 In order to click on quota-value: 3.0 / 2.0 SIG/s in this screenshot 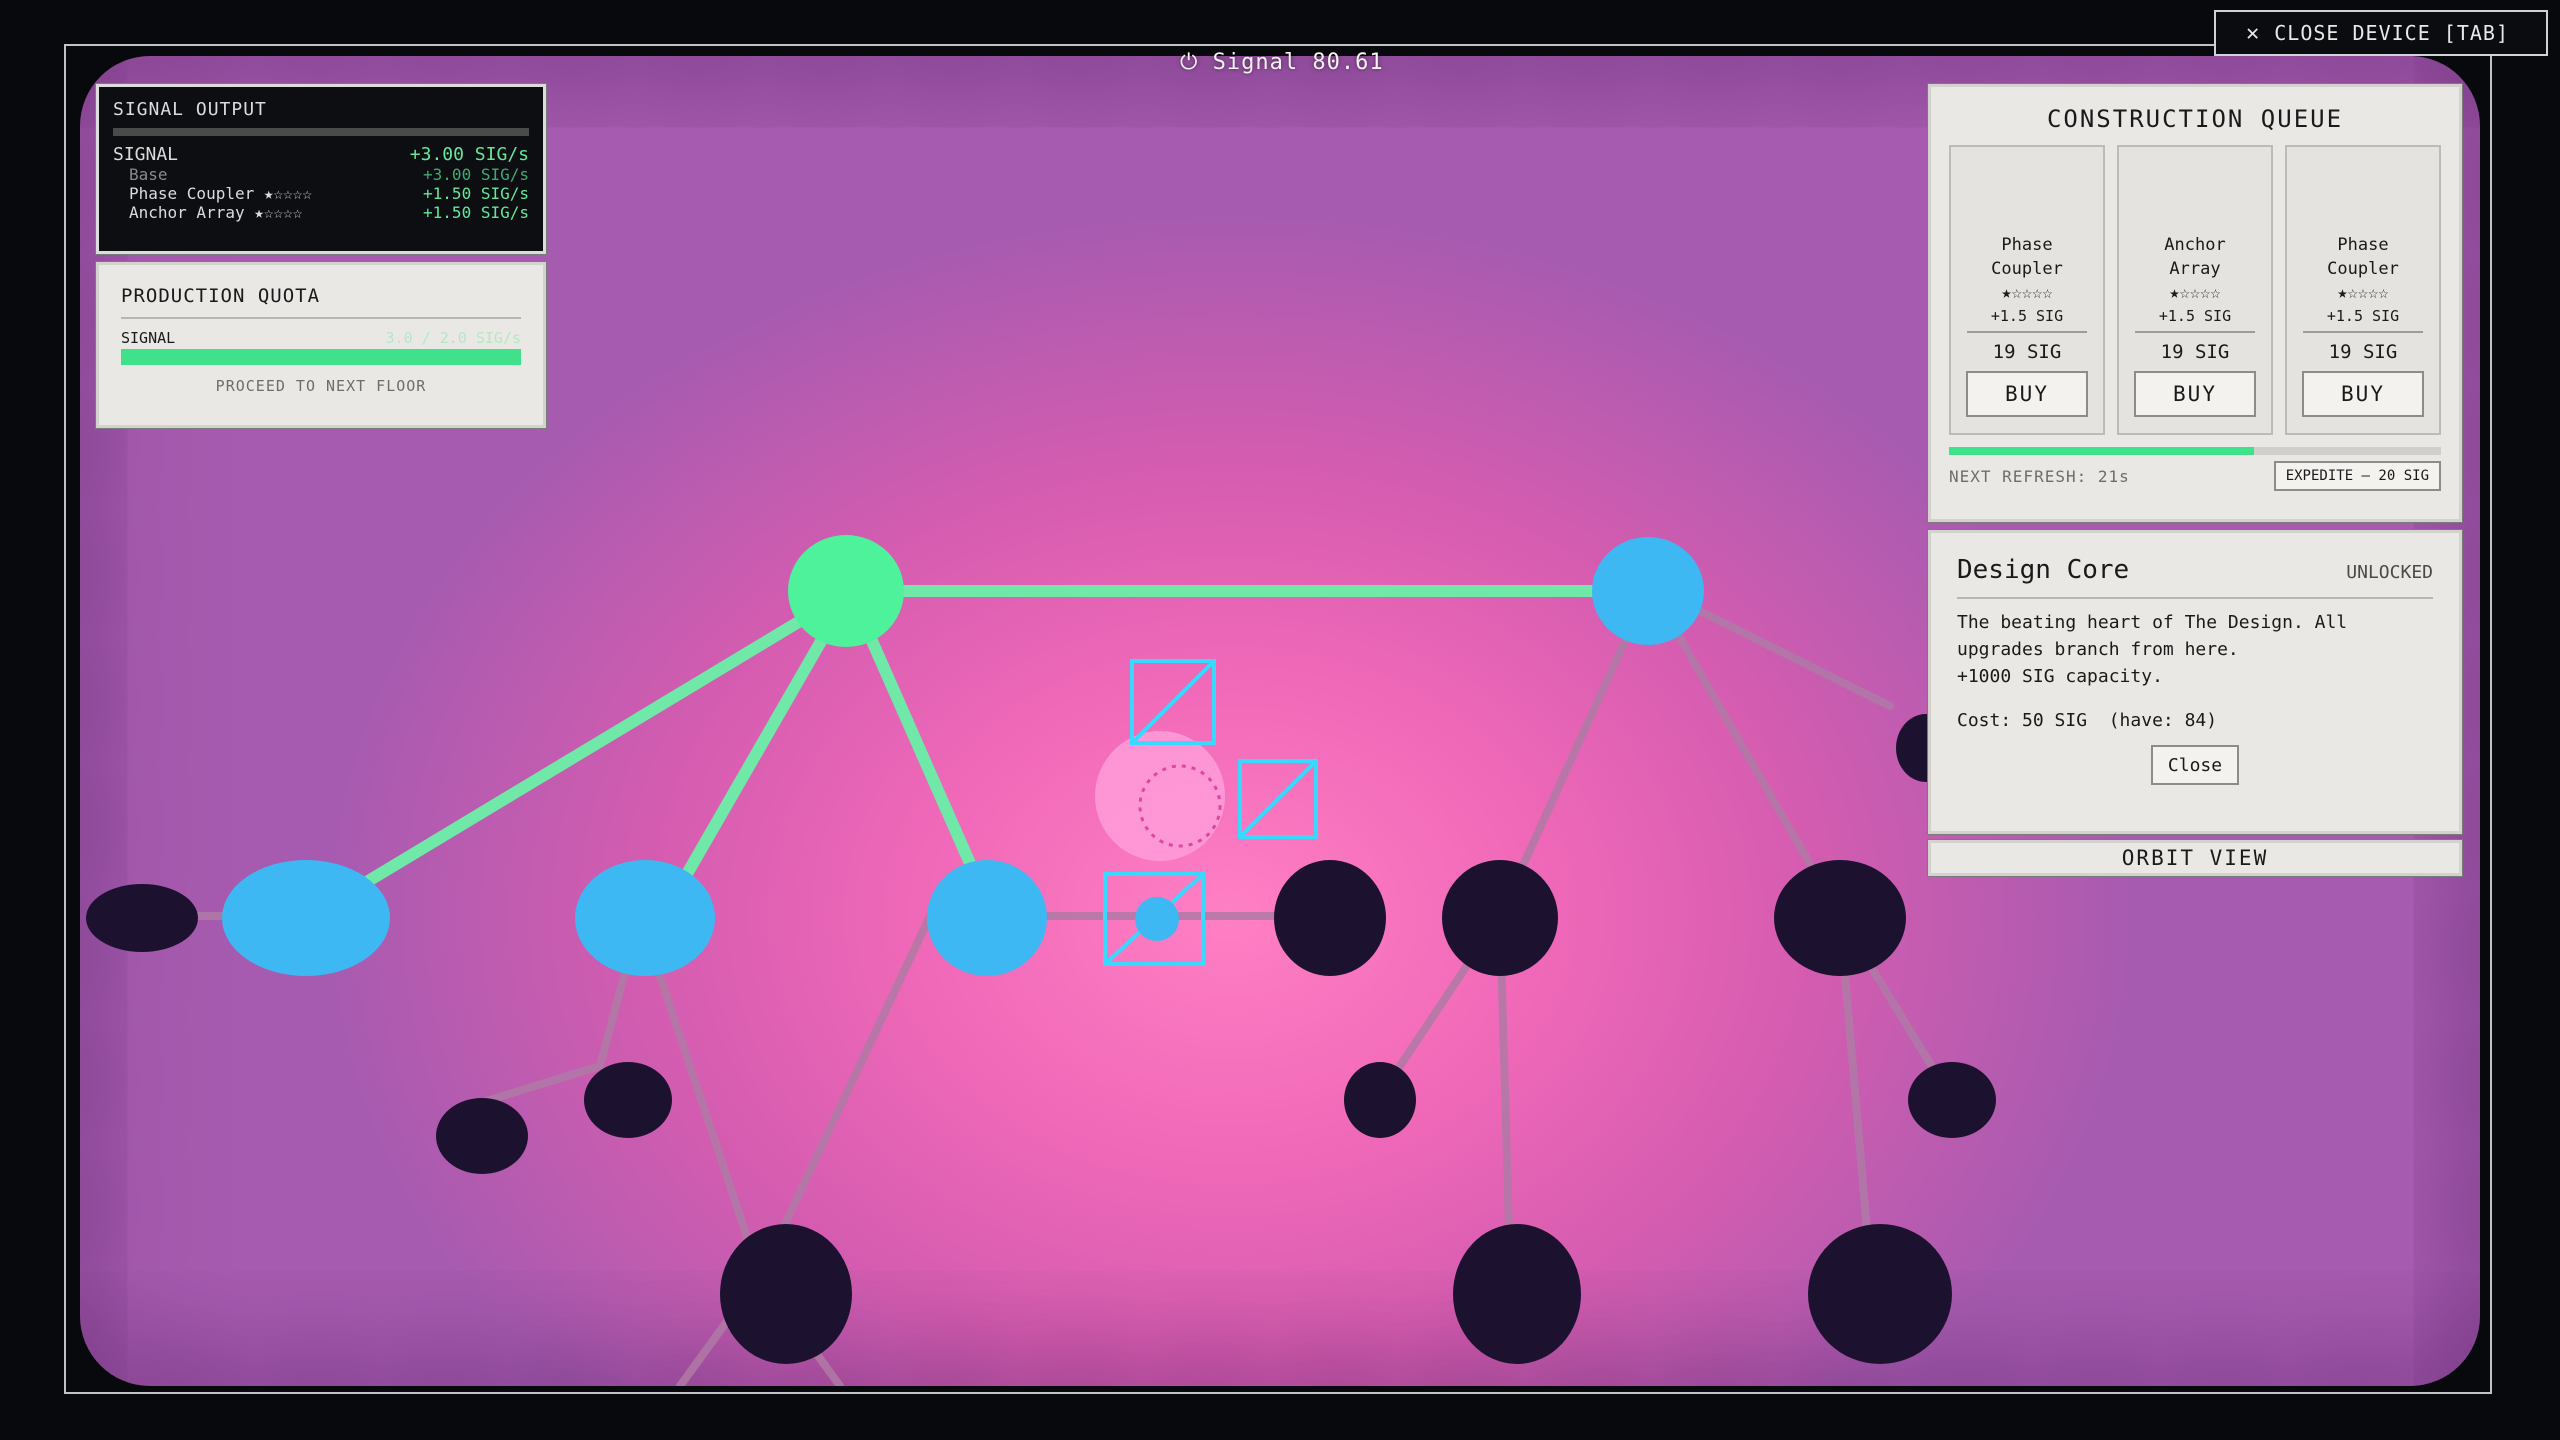, I will do `click(453, 338)`.